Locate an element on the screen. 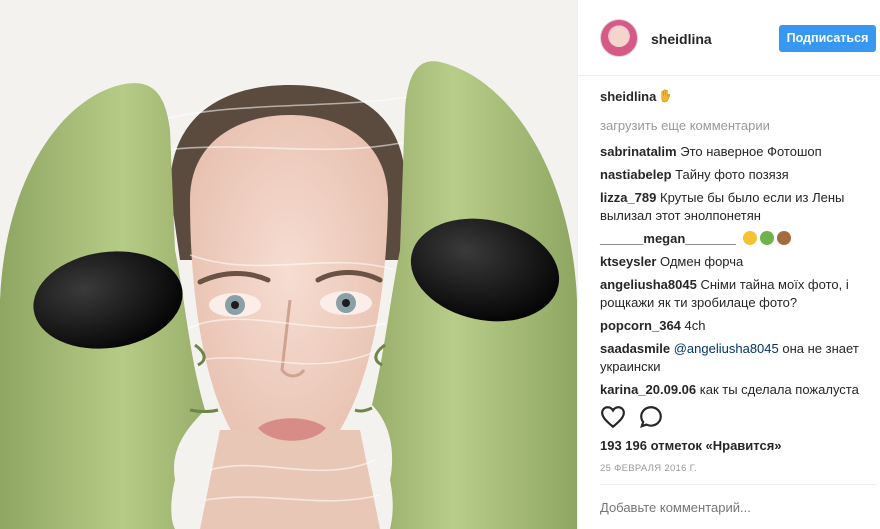 The height and width of the screenshot is (529, 880). post-author-username: sheidlina is located at coordinates (681, 39).